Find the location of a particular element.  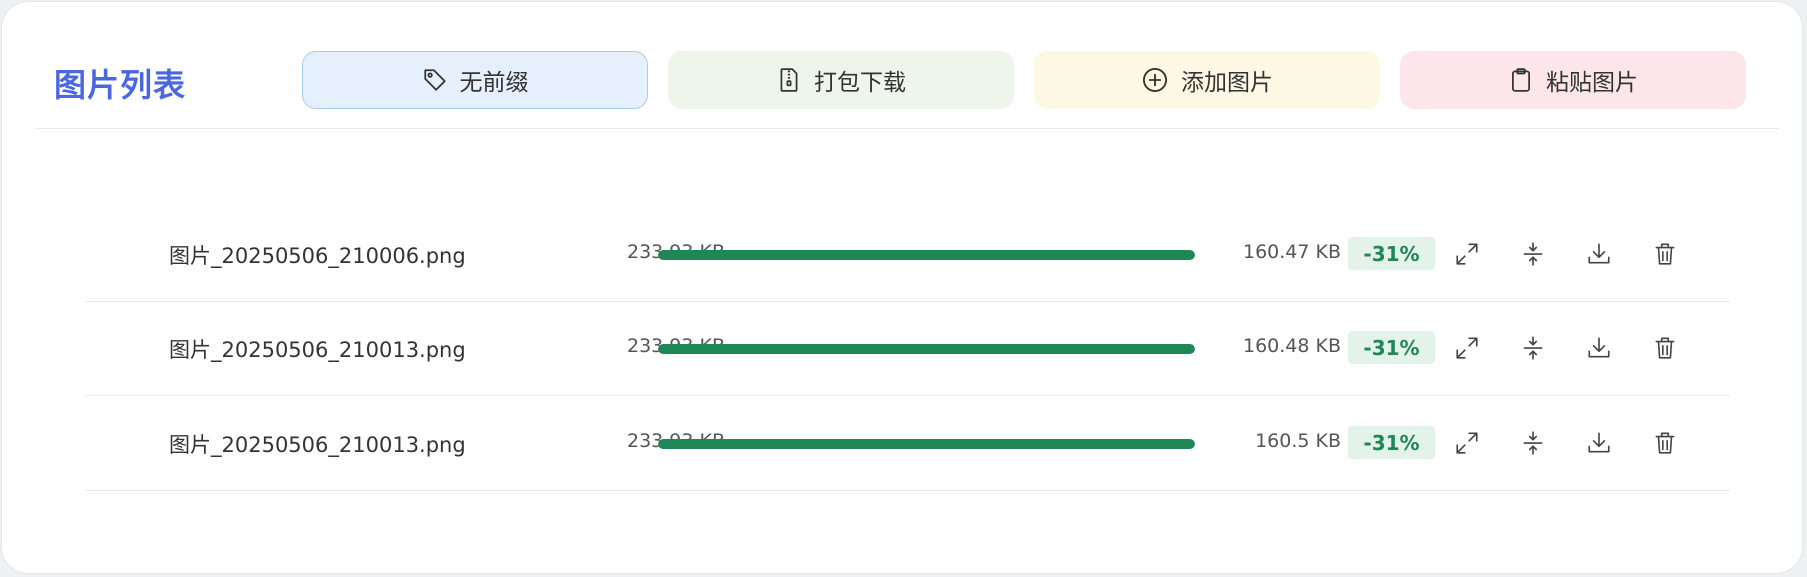

paste-image-button-label: 粘贴图片 is located at coordinates (1592, 83).